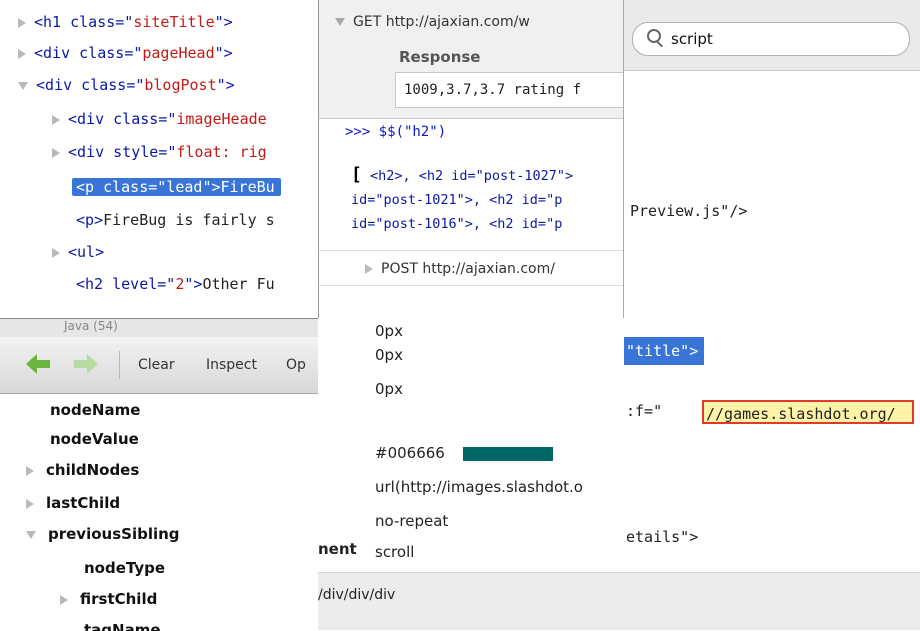 The height and width of the screenshot is (631, 920). I want to click on tree-node-ul: <ul>, so click(78, 252).